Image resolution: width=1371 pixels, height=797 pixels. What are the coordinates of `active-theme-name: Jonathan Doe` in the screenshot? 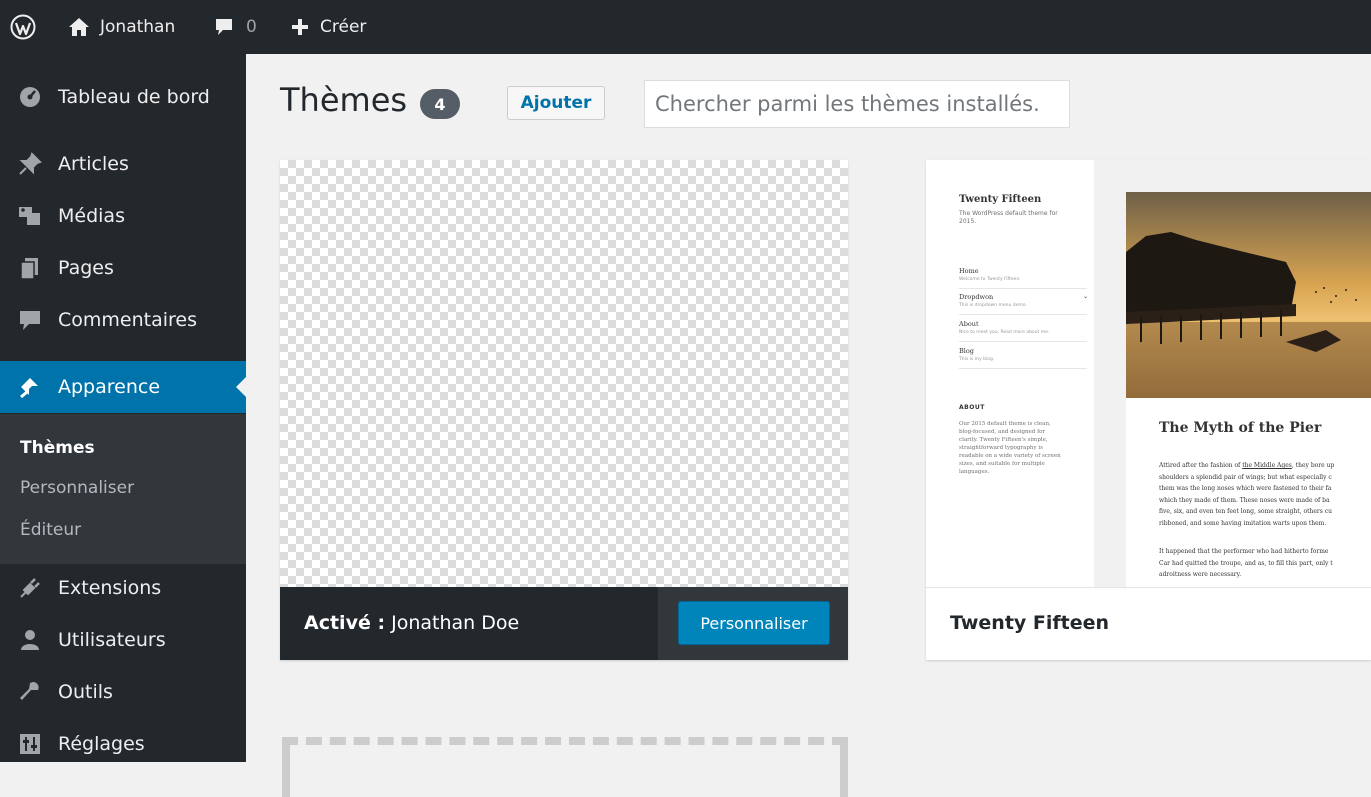 It's located at (455, 623).